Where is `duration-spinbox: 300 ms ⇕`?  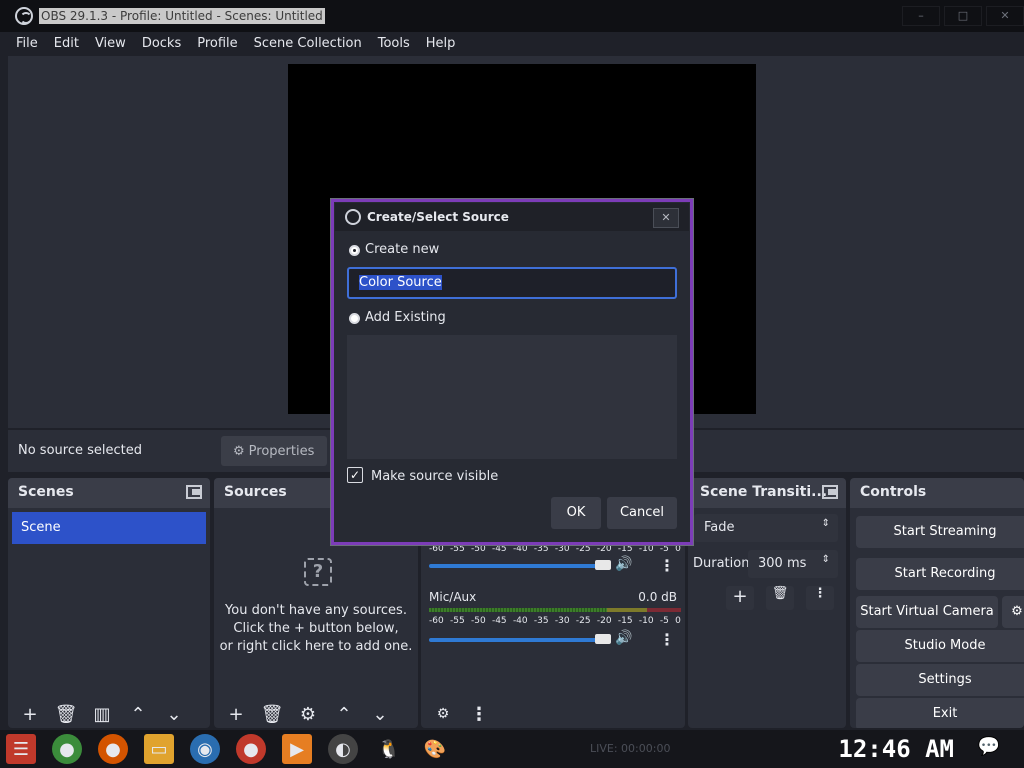
duration-spinbox: 300 ms ⇕ is located at coordinates (793, 564).